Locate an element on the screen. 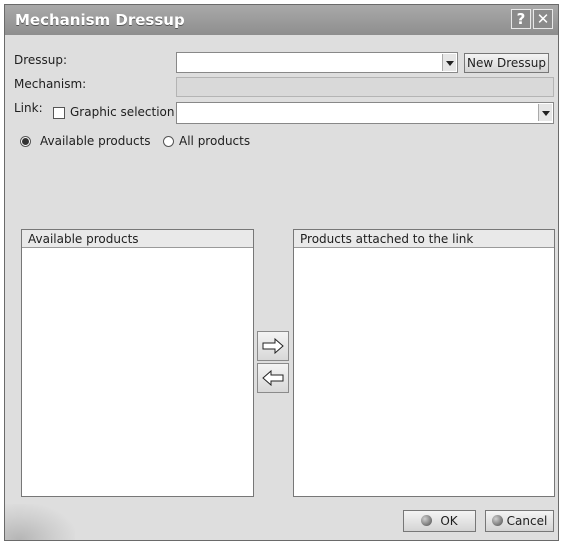 The image size is (563, 545). help-button: ? is located at coordinates (521, 19).